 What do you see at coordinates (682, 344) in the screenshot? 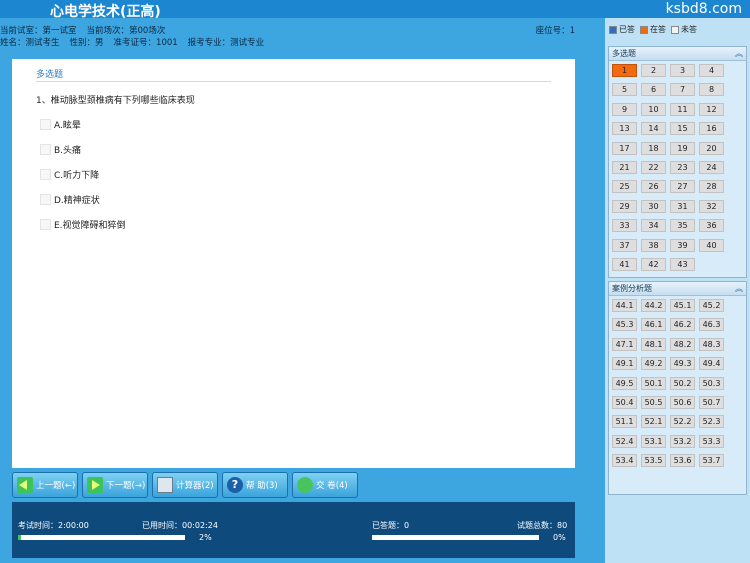
I see `question-cell: 48.2` at bounding box center [682, 344].